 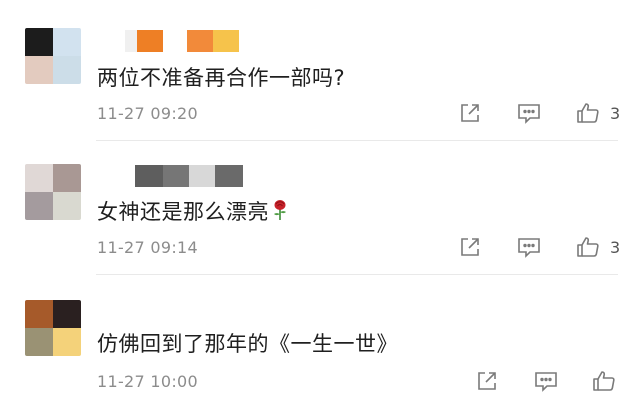 I want to click on comment-text: 女神还是那么漂亮, so click(x=193, y=211).